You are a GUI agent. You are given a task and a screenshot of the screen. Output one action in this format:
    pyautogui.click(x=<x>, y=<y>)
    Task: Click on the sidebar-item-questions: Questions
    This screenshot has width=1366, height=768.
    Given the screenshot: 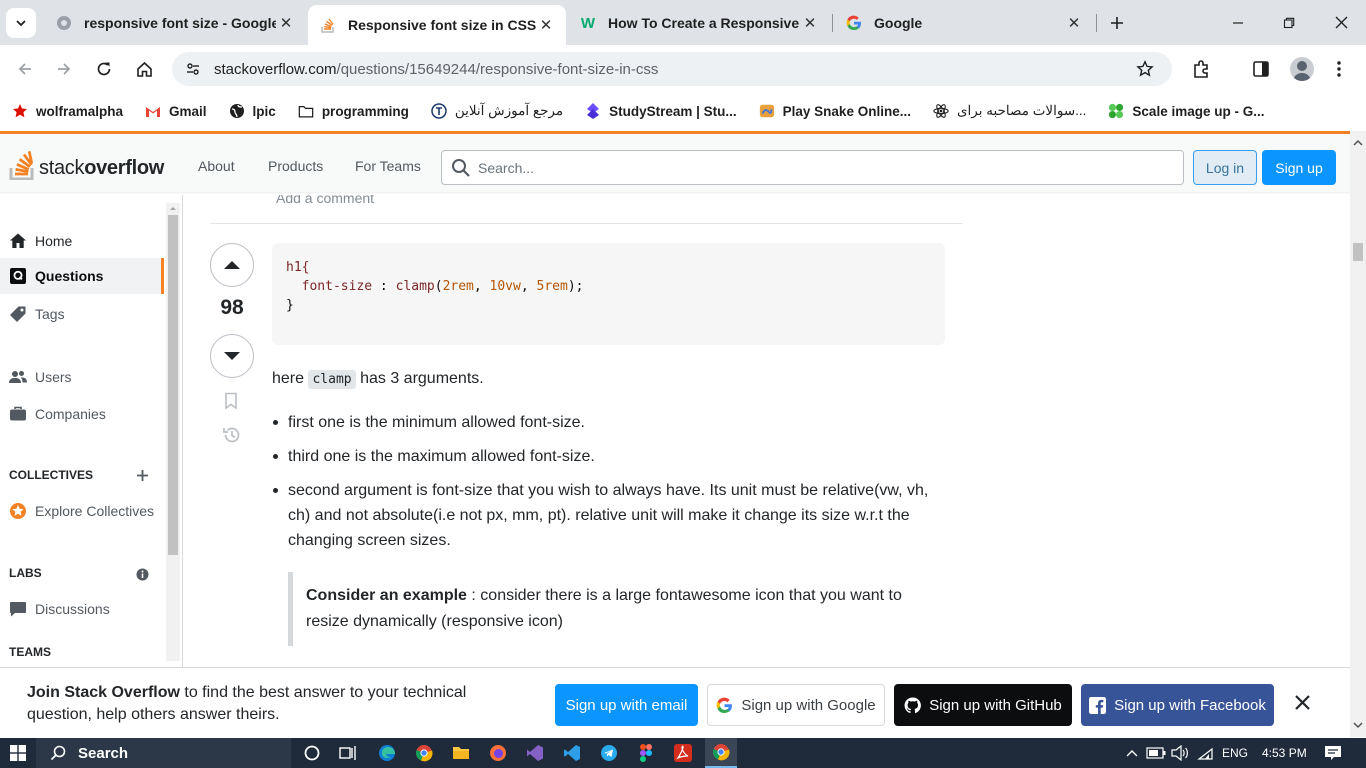 What is the action you would take?
    pyautogui.click(x=82, y=276)
    